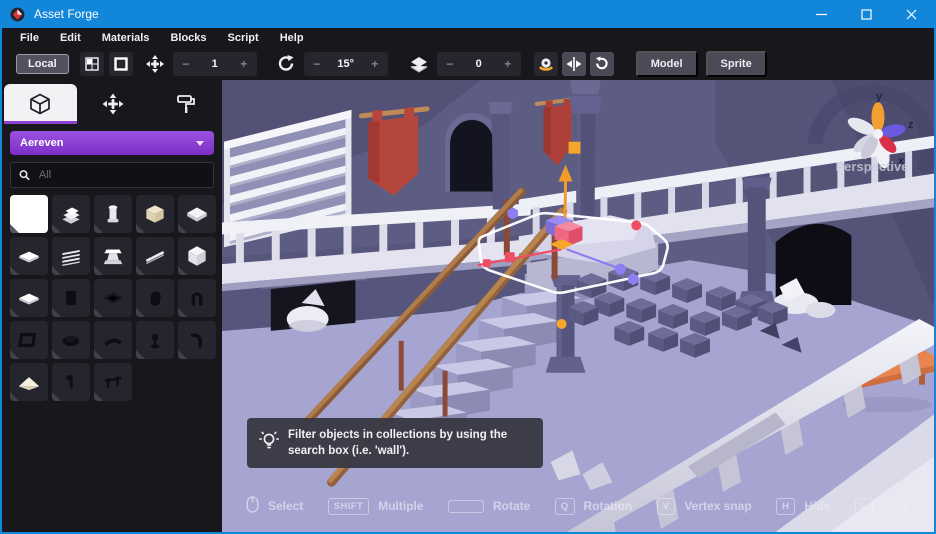 The image size is (936, 534). I want to click on rotate-plus-button: +, so click(375, 64).